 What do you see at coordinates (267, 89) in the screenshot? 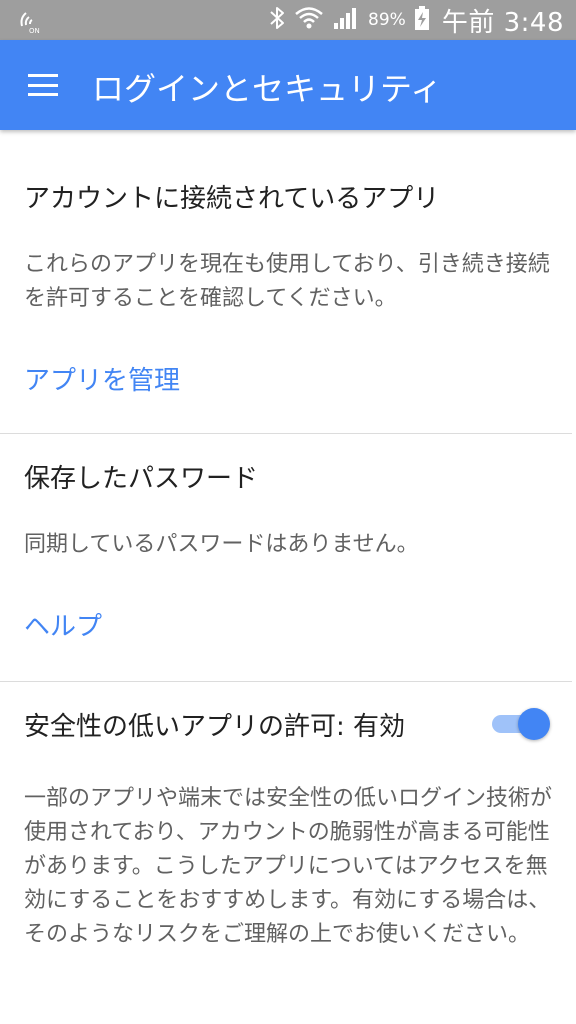
I see `page-title: ログインとセキュリティ` at bounding box center [267, 89].